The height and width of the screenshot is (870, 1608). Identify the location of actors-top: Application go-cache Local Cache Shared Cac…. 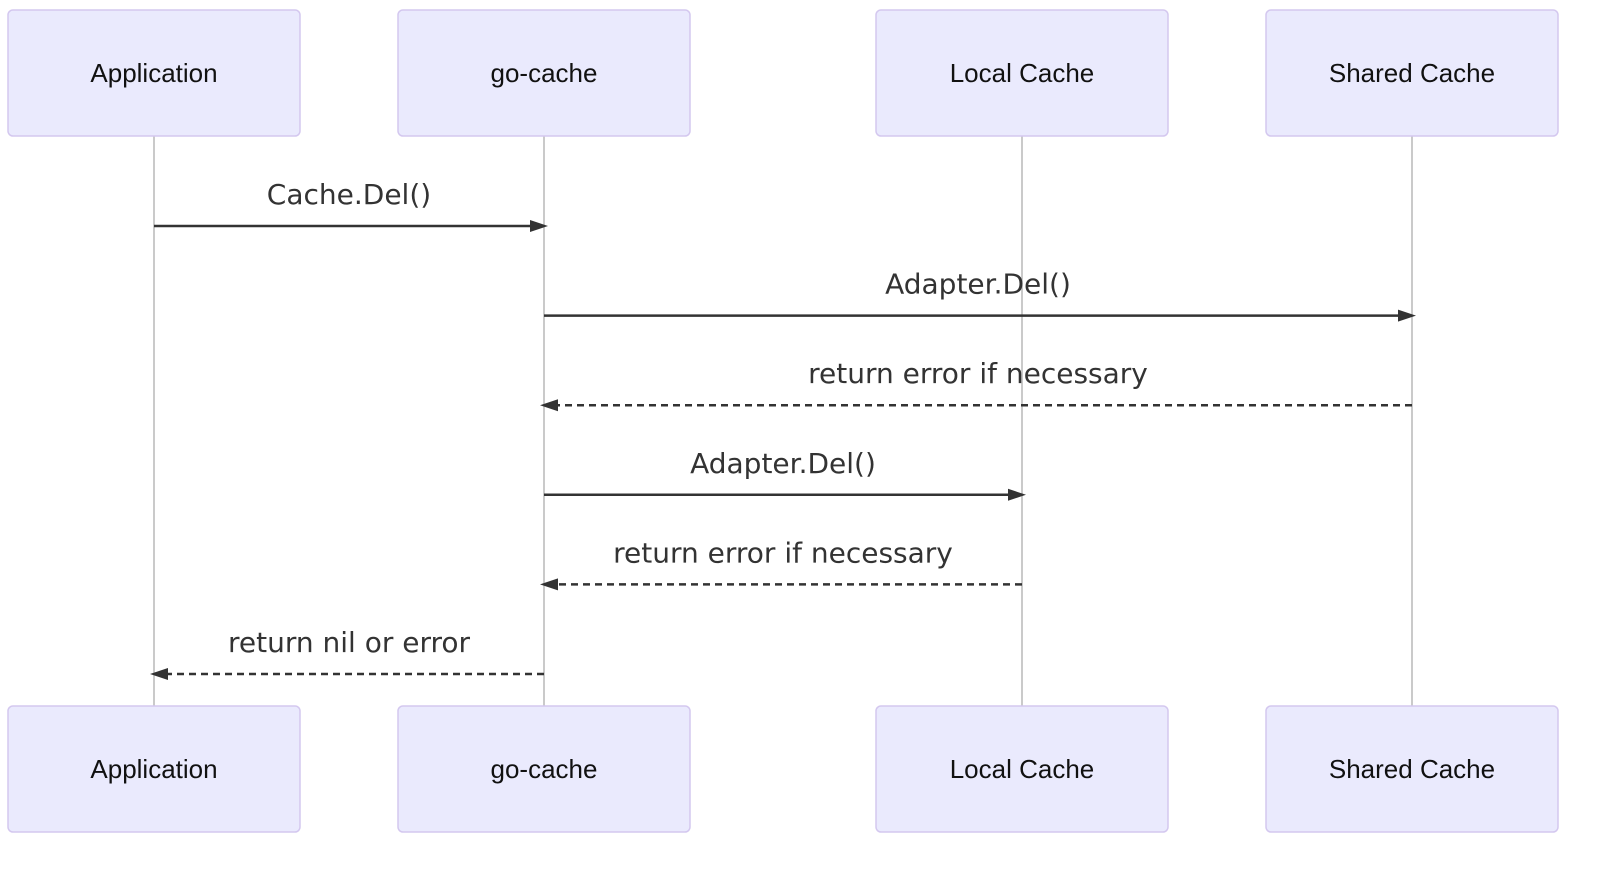
(783, 73).